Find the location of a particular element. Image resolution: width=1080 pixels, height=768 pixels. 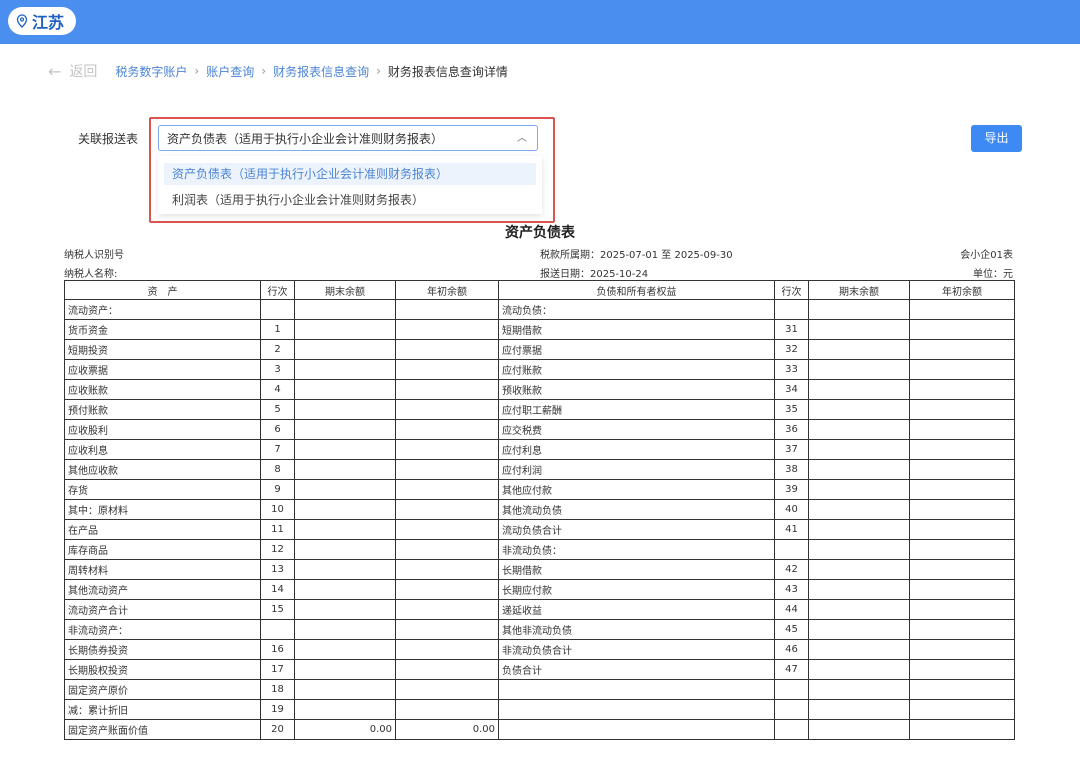

table-cell: 5 is located at coordinates (277, 409).